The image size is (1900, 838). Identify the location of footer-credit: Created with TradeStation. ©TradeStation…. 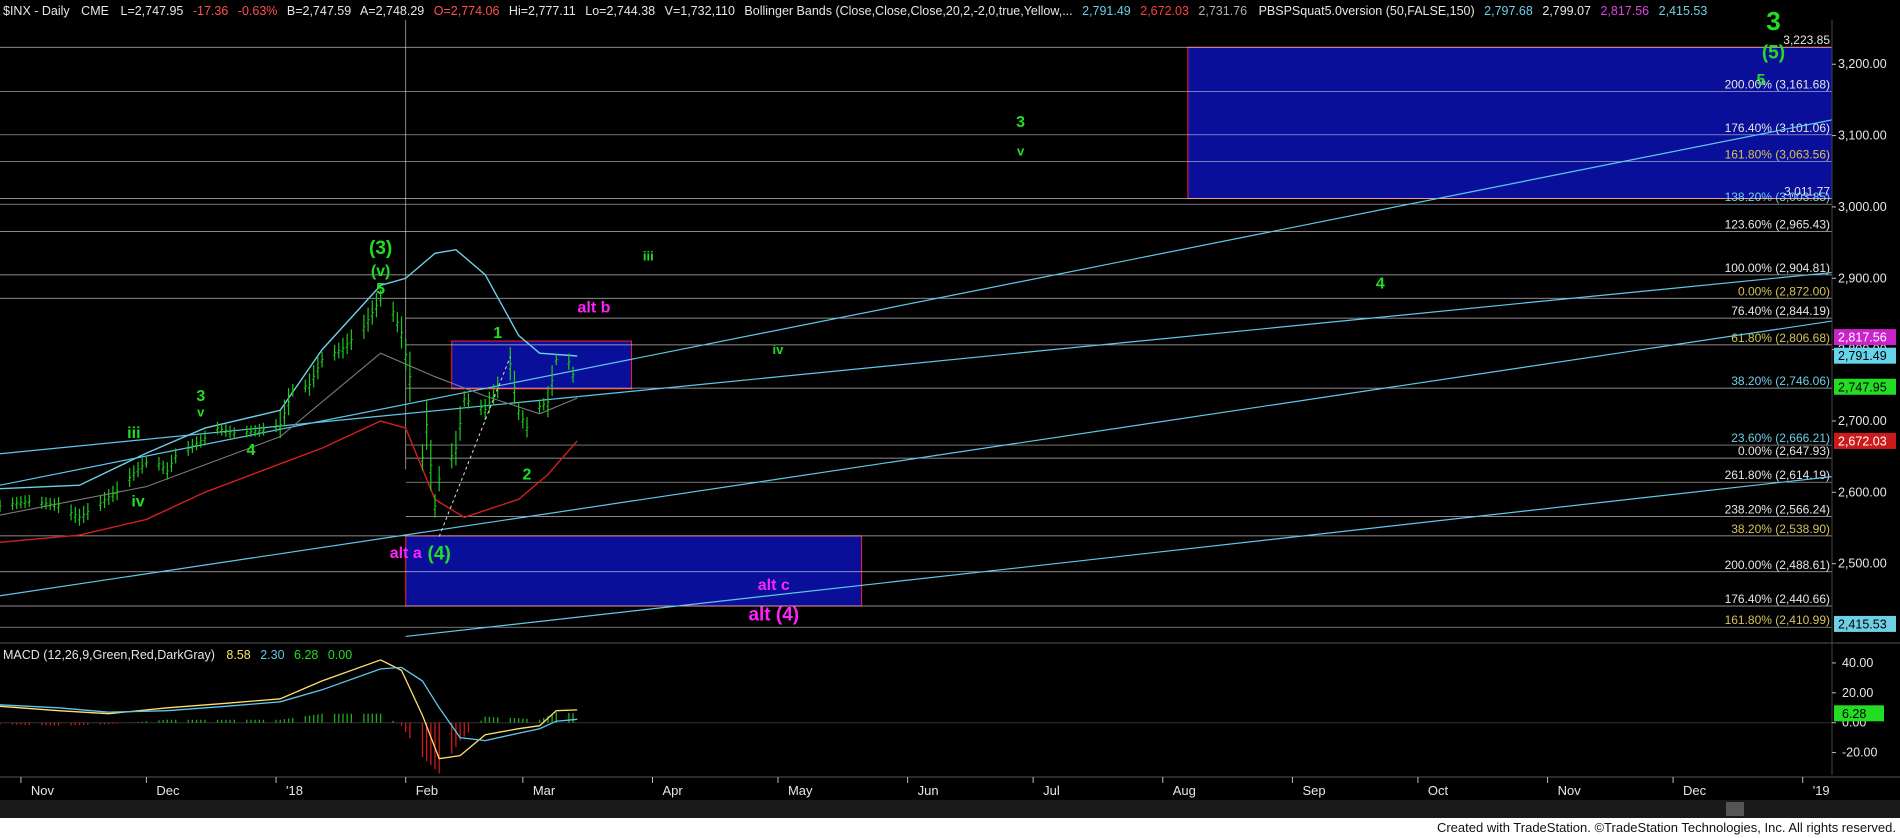
(950, 828).